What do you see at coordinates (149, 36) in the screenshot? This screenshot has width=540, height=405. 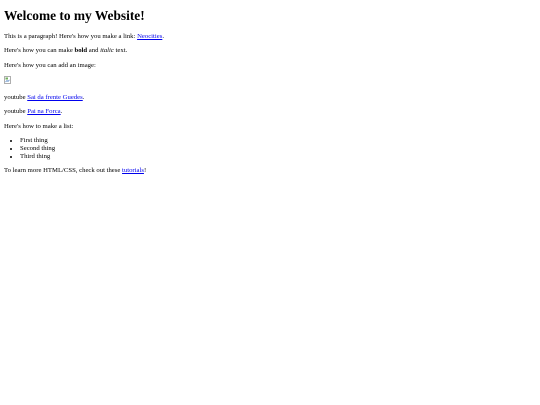 I see `neocities-link: Neocities` at bounding box center [149, 36].